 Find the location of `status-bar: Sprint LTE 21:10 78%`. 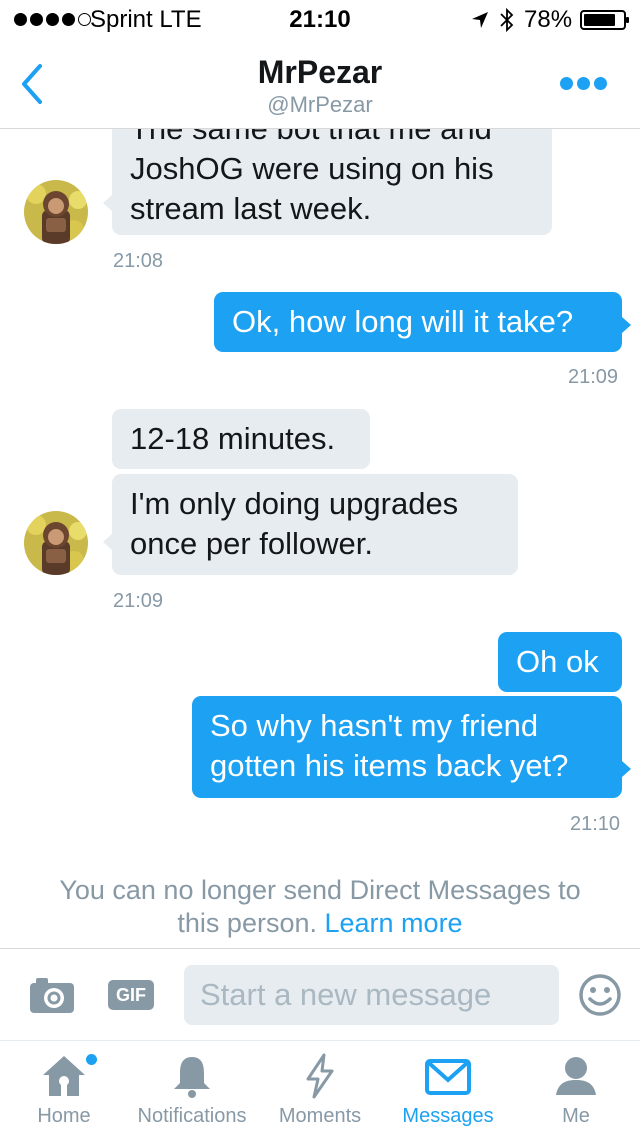

status-bar: Sprint LTE 21:10 78% is located at coordinates (320, 20).